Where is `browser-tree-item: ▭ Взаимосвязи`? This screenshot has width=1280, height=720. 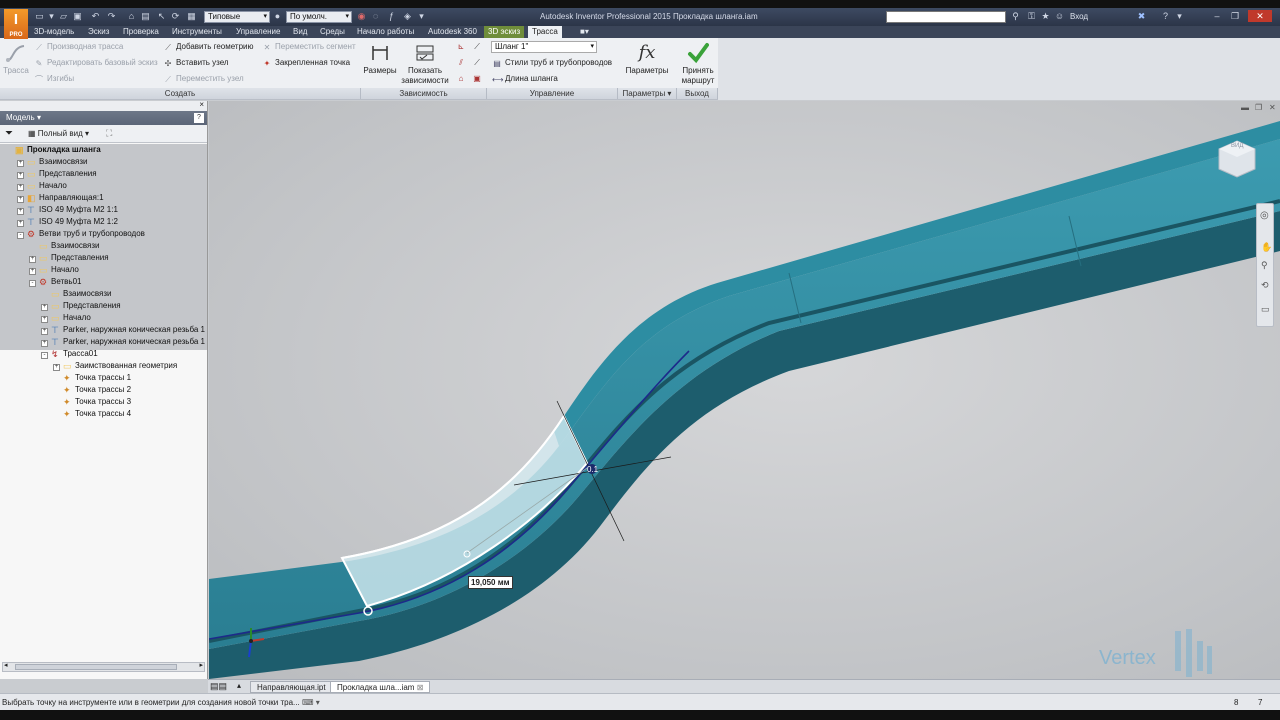 browser-tree-item: ▭ Взаимосвязи is located at coordinates (76, 294).